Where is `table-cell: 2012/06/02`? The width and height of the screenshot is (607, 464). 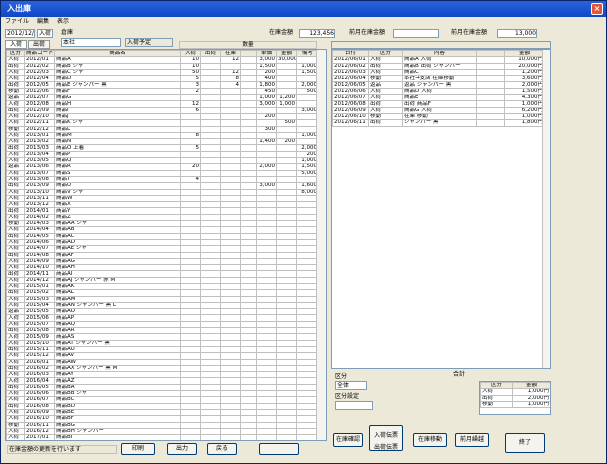 table-cell: 2012/06/02 is located at coordinates (350, 66).